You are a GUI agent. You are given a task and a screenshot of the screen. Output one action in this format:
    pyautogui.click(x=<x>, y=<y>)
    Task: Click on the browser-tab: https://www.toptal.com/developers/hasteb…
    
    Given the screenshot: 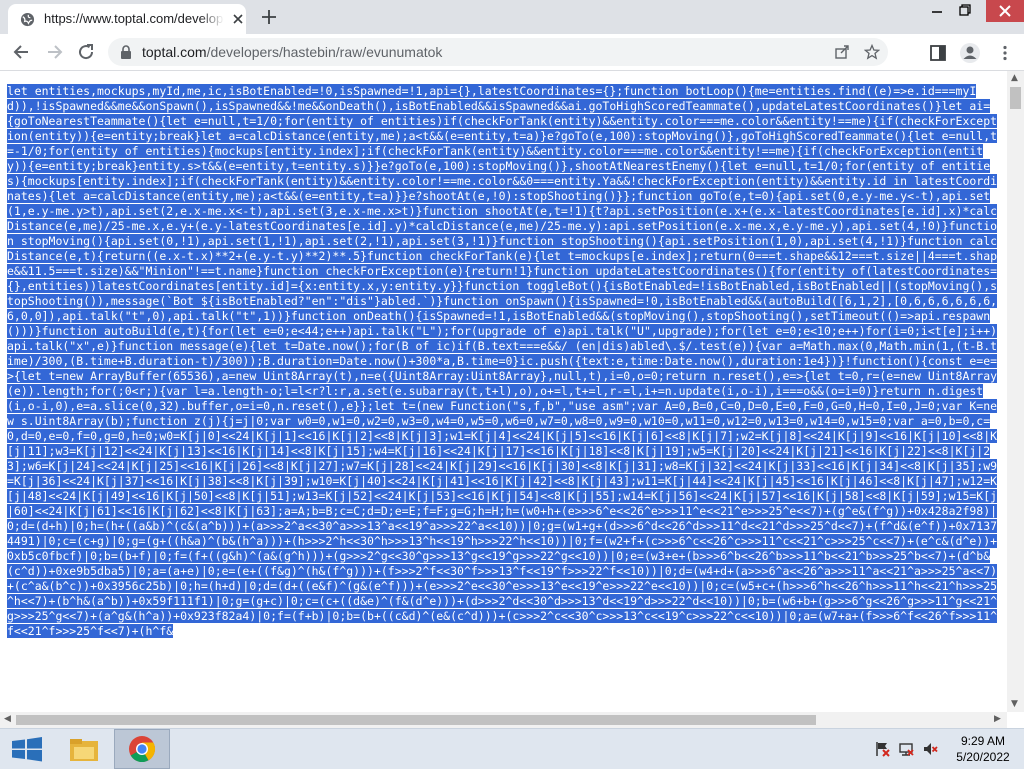 What is the action you would take?
    pyautogui.click(x=127, y=19)
    